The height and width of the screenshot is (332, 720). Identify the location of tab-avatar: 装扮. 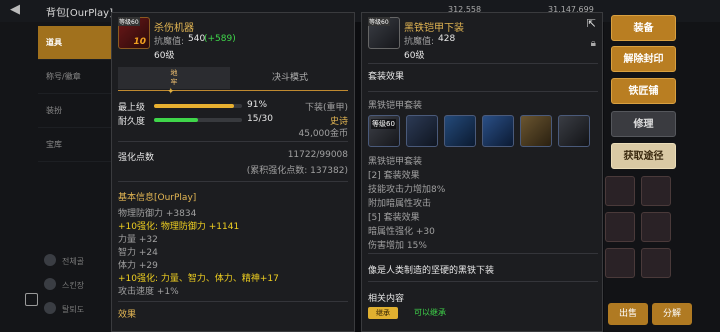
(75, 111).